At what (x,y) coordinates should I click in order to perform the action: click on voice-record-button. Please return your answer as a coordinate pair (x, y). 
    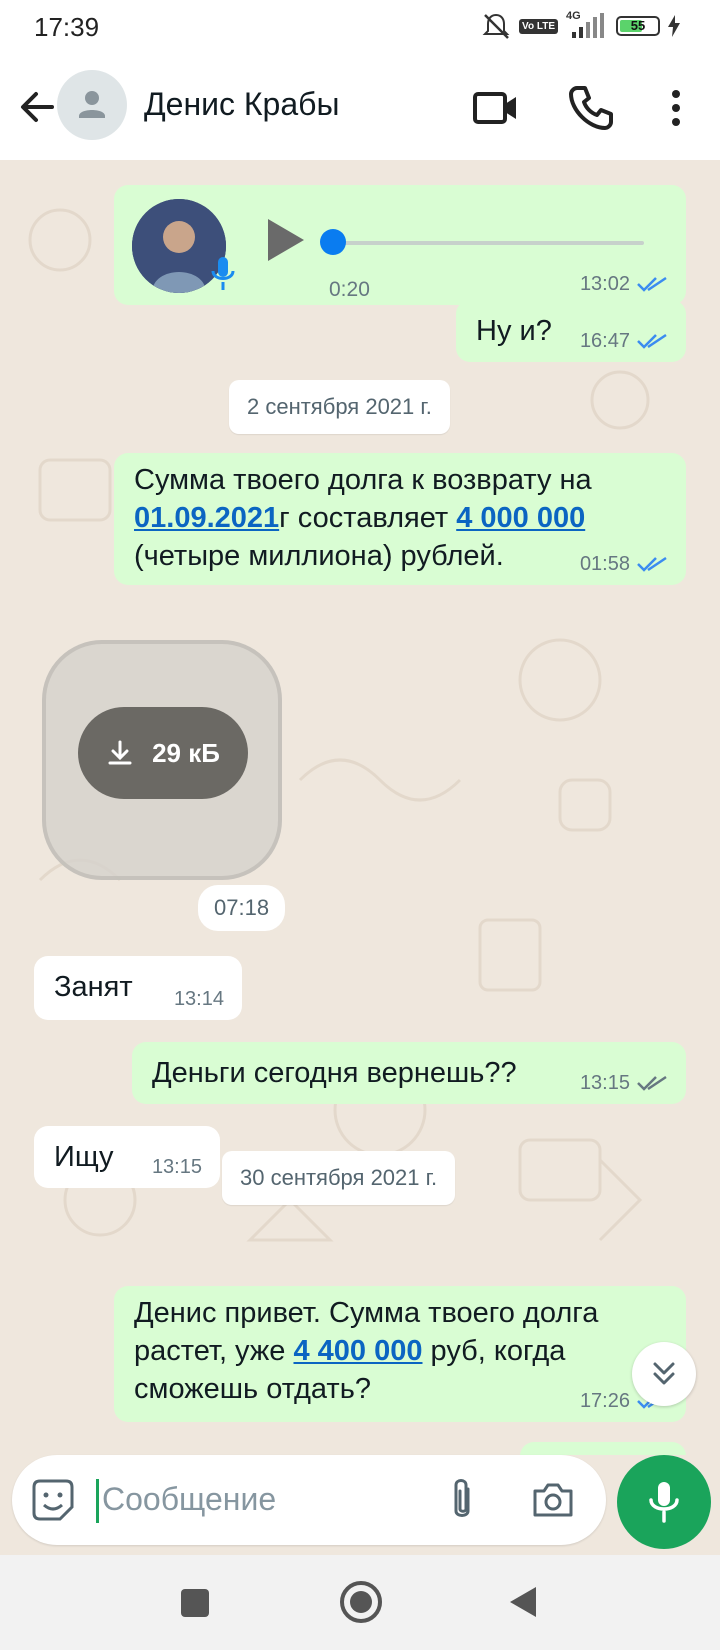
    Looking at the image, I should click on (664, 1502).